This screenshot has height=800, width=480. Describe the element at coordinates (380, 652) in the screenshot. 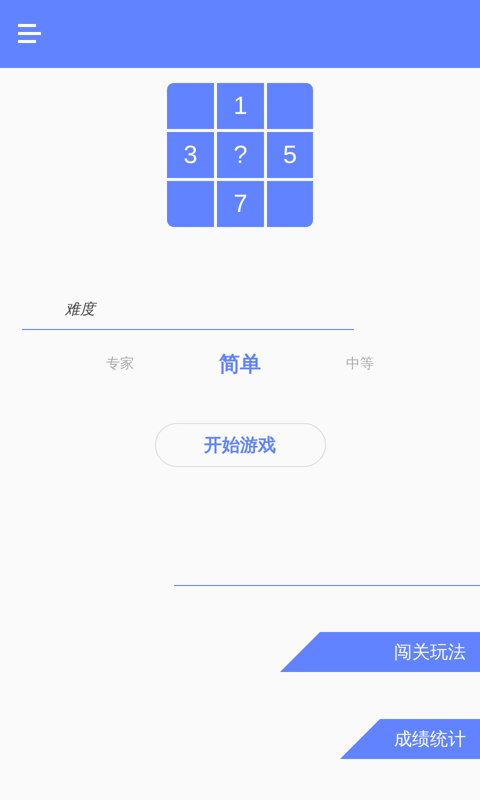

I see `menu-button: 闯关玩法` at that location.